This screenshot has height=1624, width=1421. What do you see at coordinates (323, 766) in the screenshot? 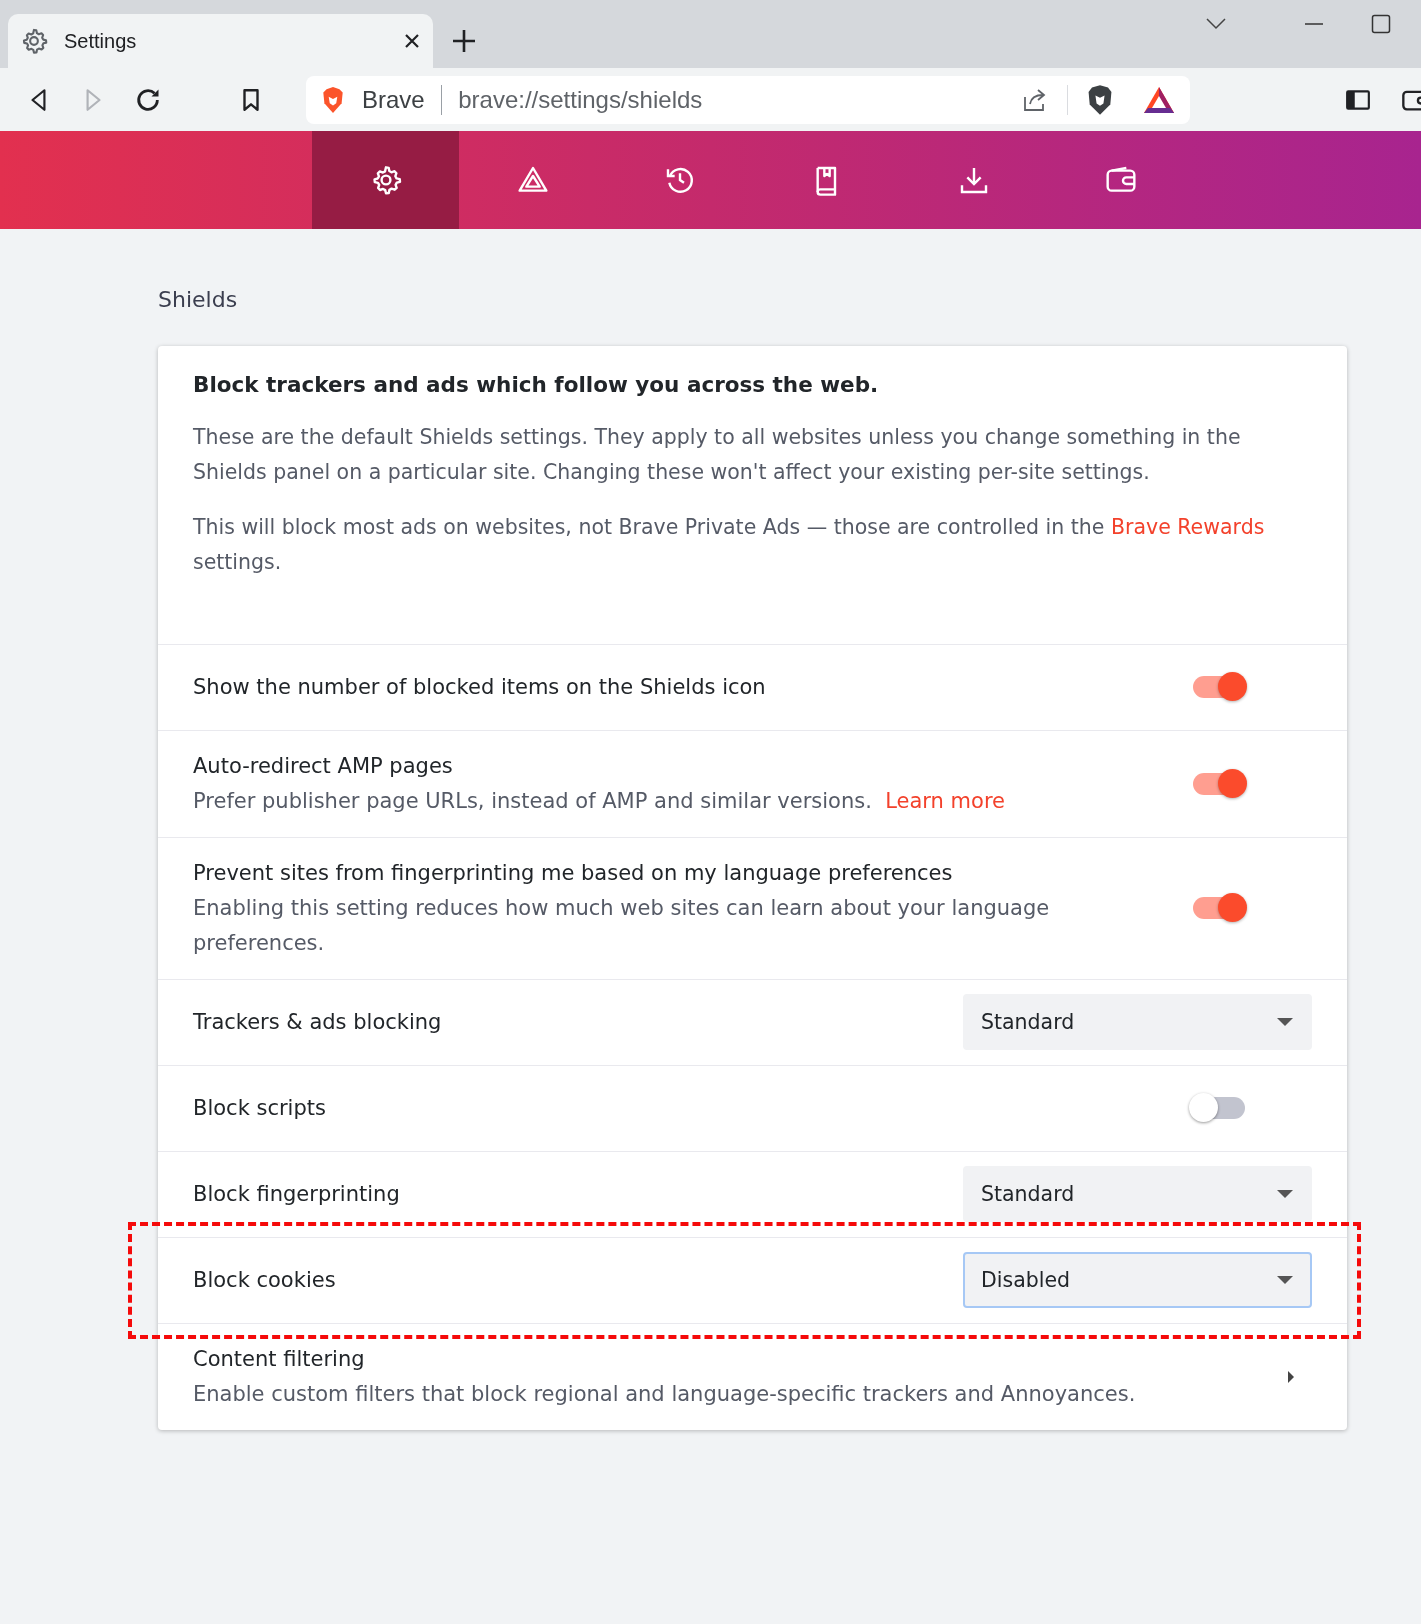
I see `setting-label: Auto-redirect AMP pages` at bounding box center [323, 766].